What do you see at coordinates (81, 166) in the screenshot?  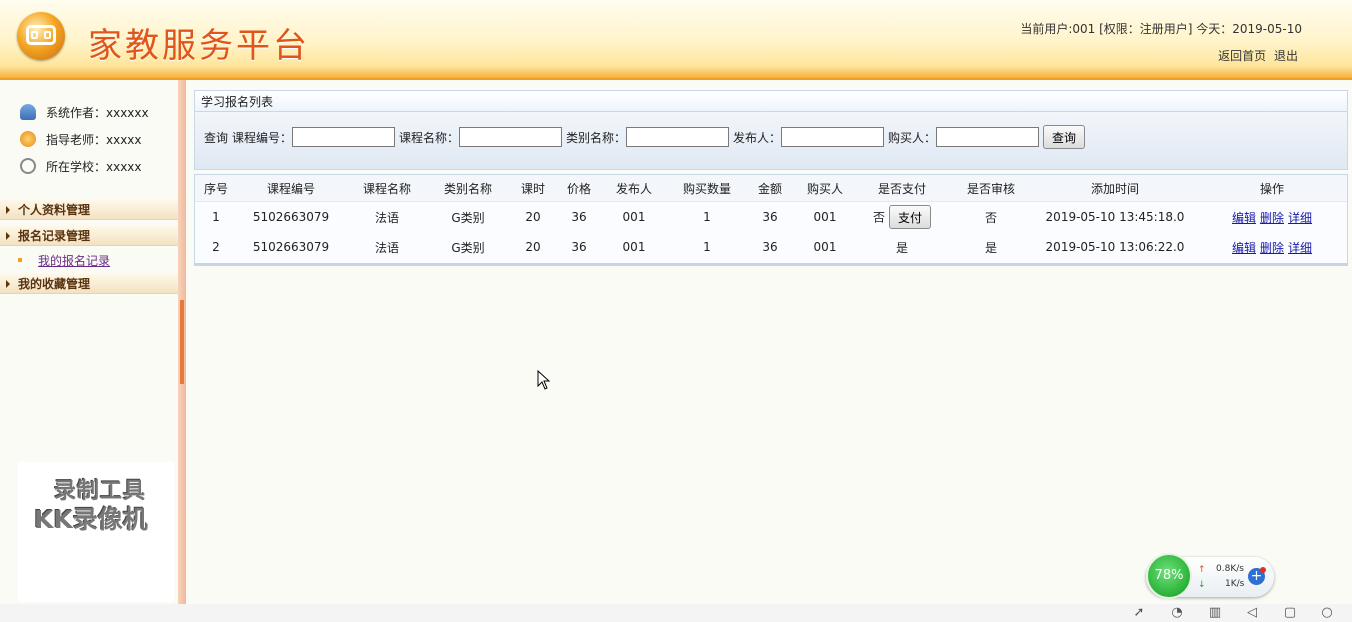 I see `school-info: 所在学校：xxxxx` at bounding box center [81, 166].